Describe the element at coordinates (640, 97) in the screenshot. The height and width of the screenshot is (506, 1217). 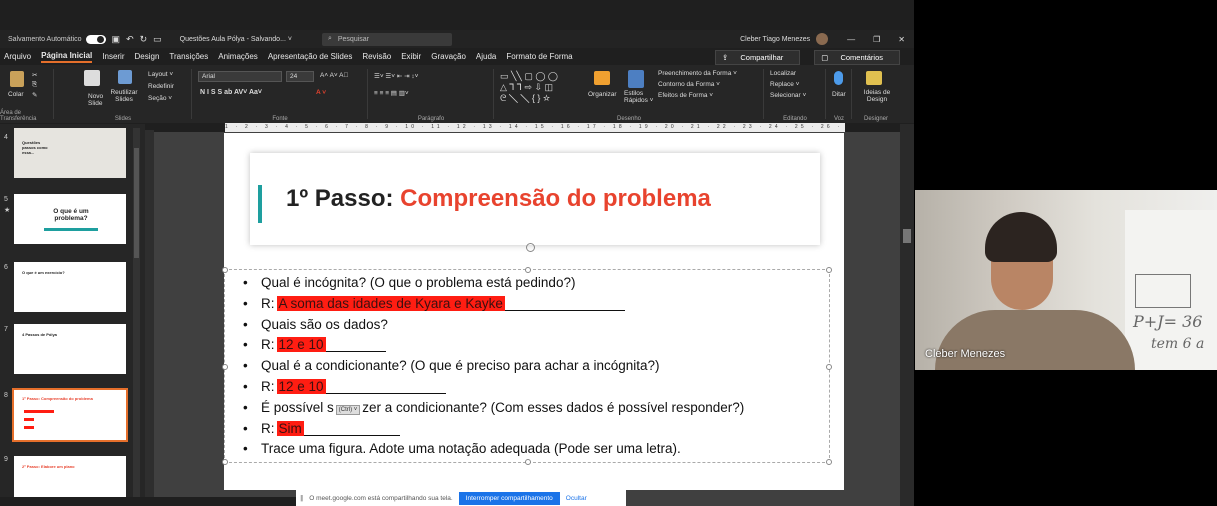
I see `estilos-button: Estilos Rápidos ˅` at that location.